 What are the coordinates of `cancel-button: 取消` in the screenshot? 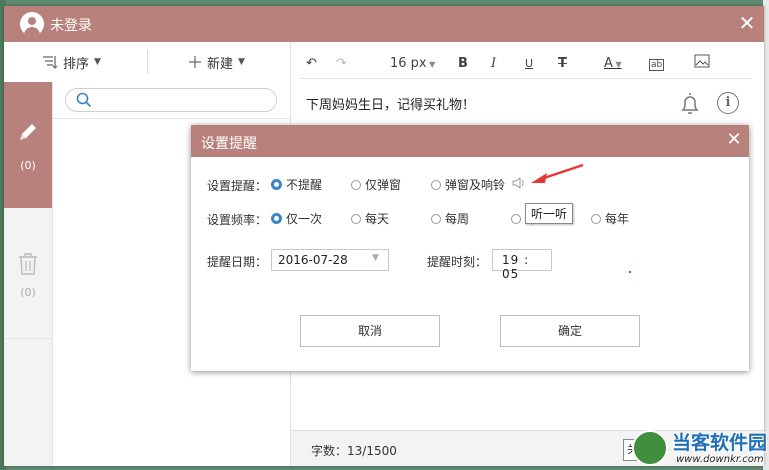 It's located at (370, 331).